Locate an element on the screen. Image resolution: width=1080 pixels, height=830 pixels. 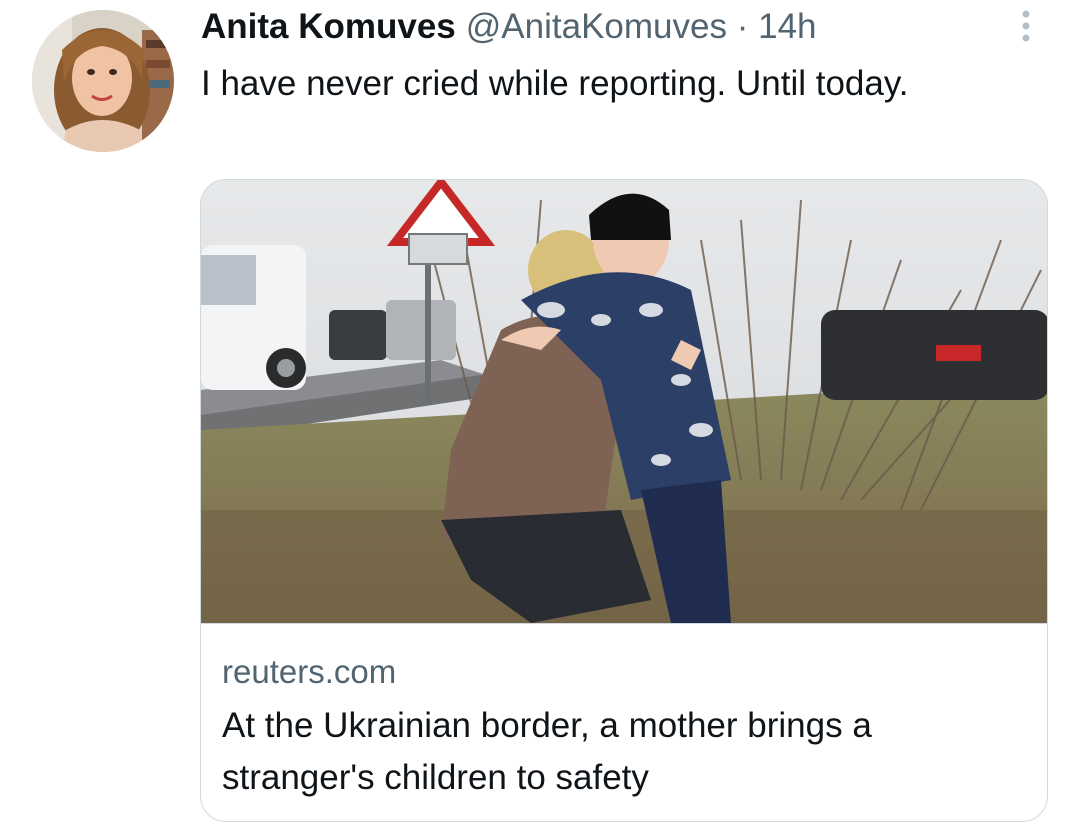
more-options-button is located at coordinates (1026, 26).